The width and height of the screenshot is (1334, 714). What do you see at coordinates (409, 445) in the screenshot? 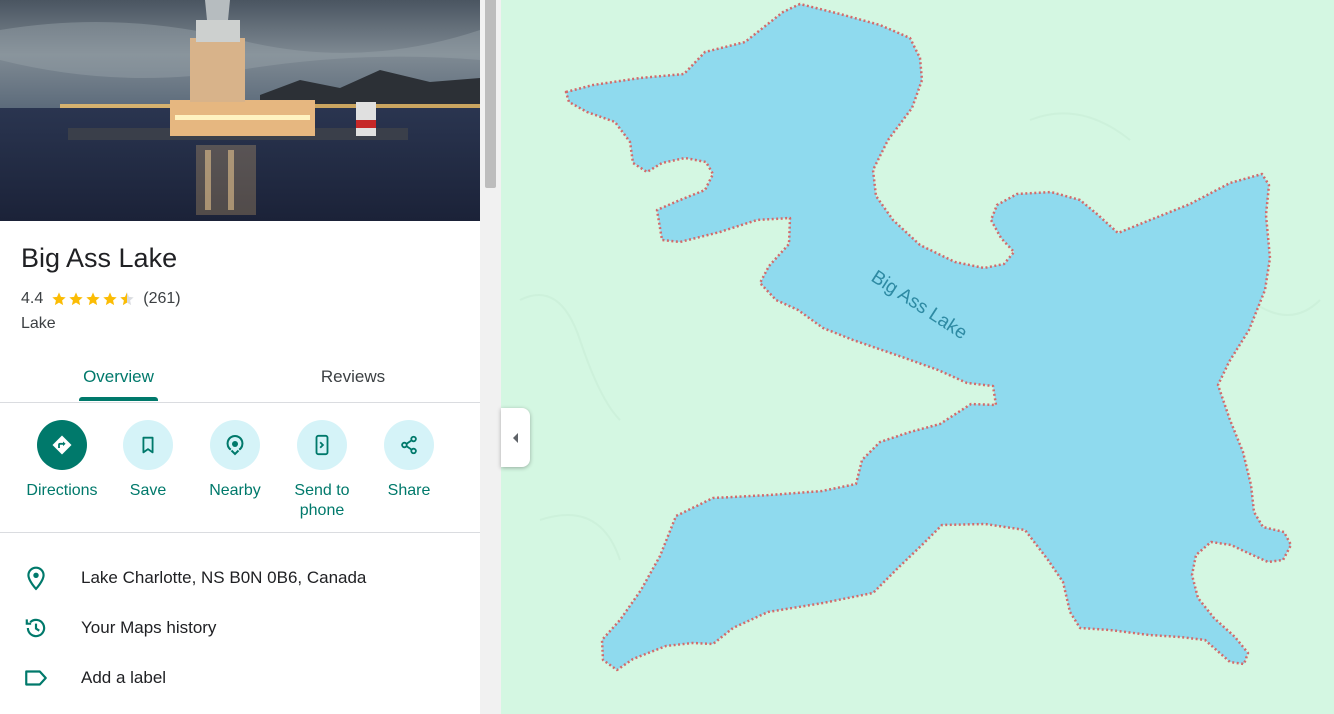
I see `share-icon` at bounding box center [409, 445].